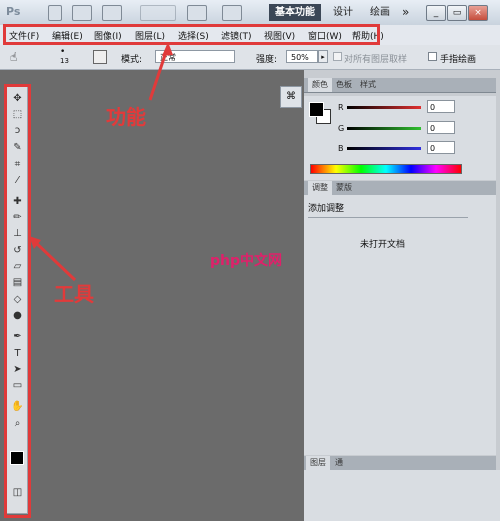  What do you see at coordinates (316, 109) in the screenshot?
I see `color-panel-foreground-swatch` at bounding box center [316, 109].